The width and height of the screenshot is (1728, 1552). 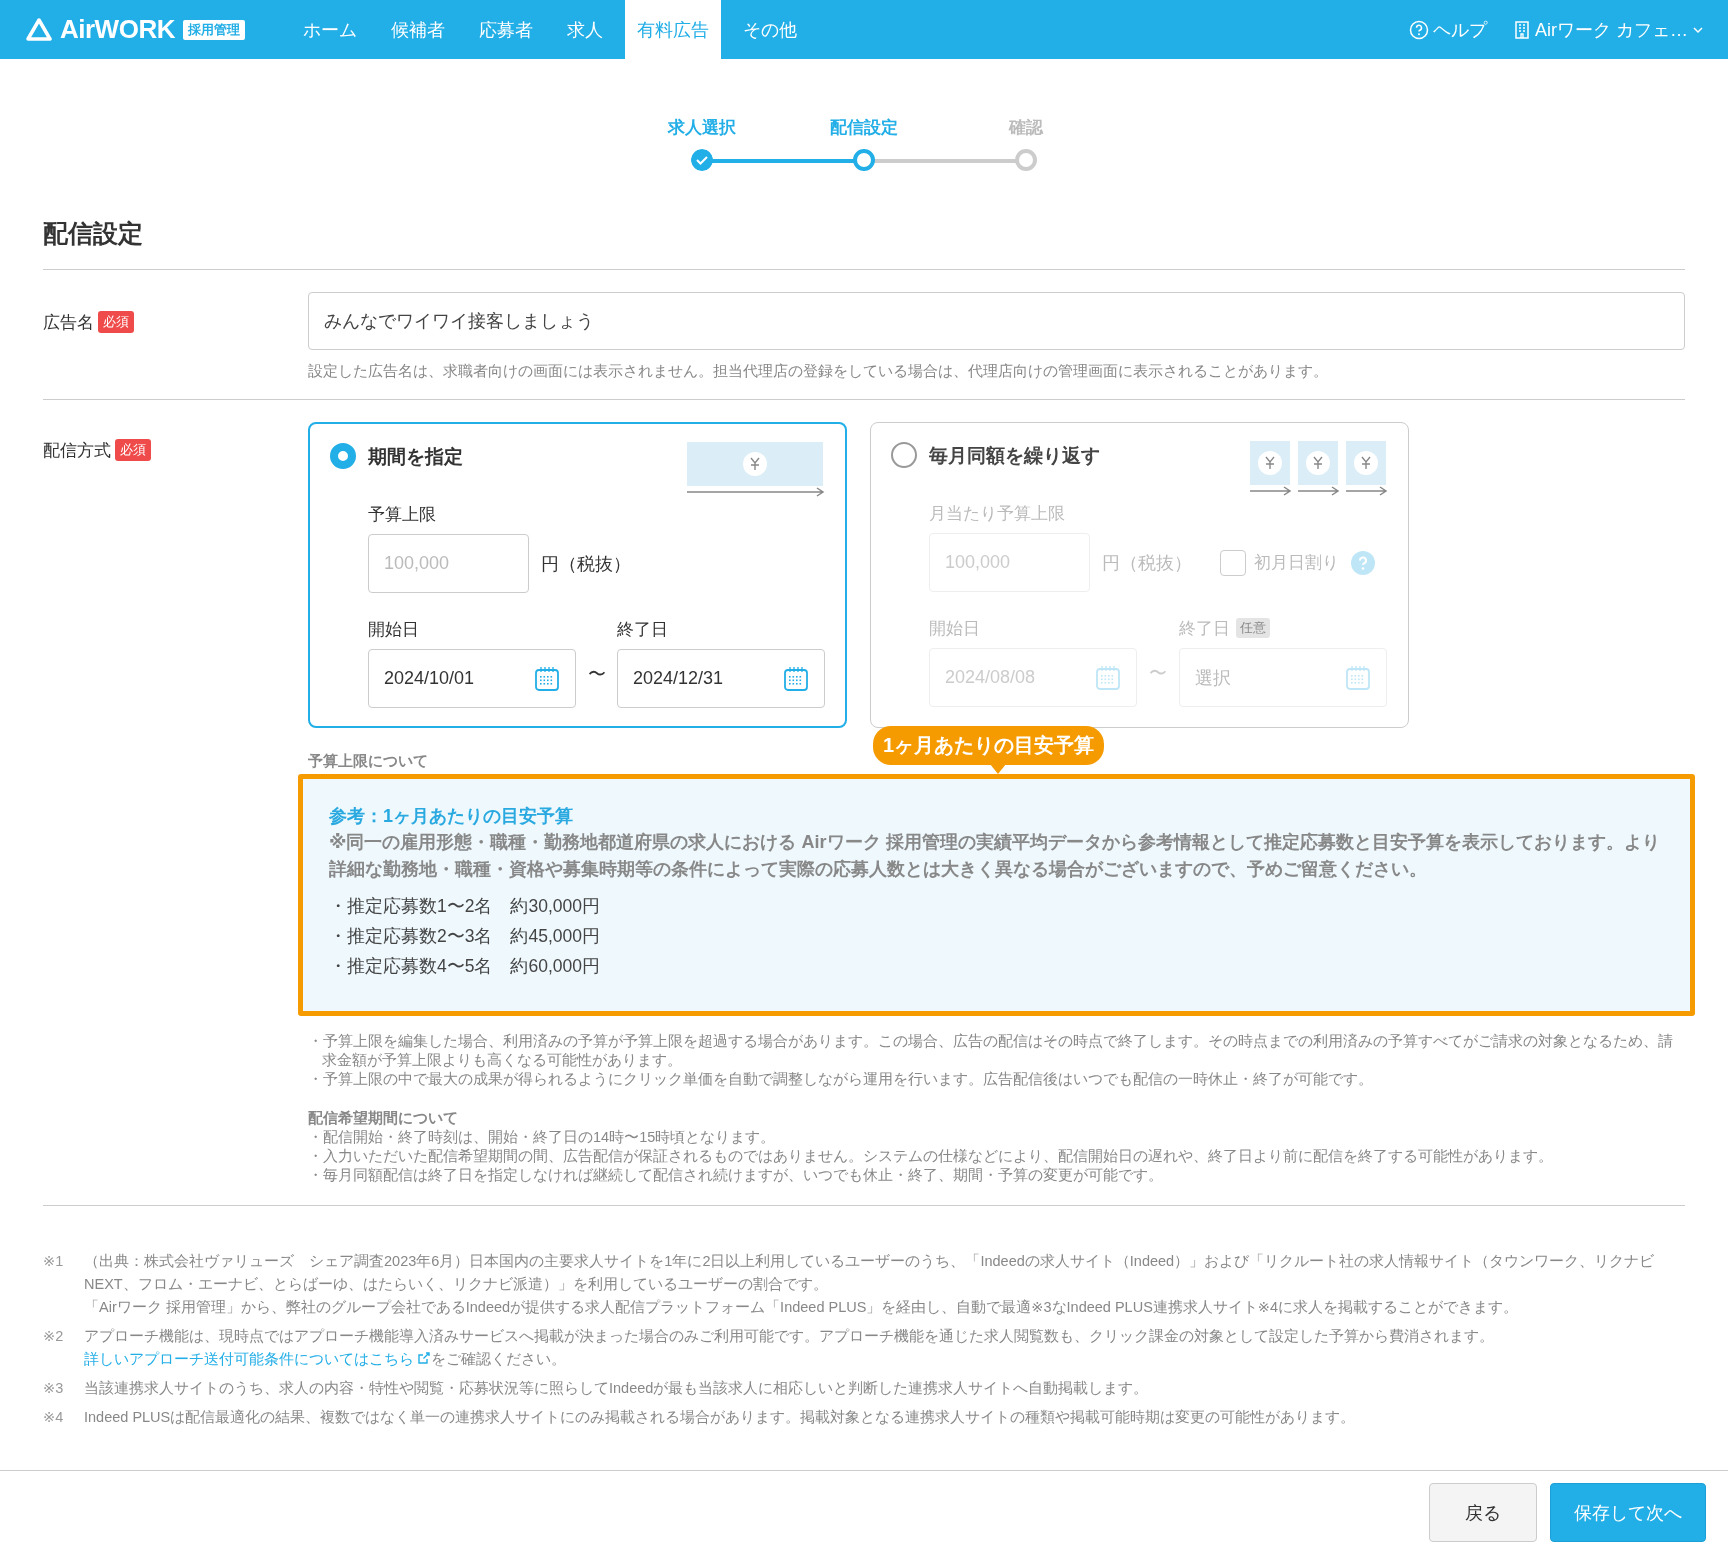 I want to click on footnote-text: （出典：株式会社ヴァリューズ シェア調査2023年6月）日本国内の主要求人サイトを1年に2日以上利用しているユーザーのうち、「Indeedの求人サイト（Indeed）」および「リクルート社の求人情報サイト（タウンワーク、リクナビNEXT、フロム・エーナビ、とらばーゆ、はたらいく、リクナビ派遣）」を利用しているユーザーの割合です。, so click(x=870, y=1273).